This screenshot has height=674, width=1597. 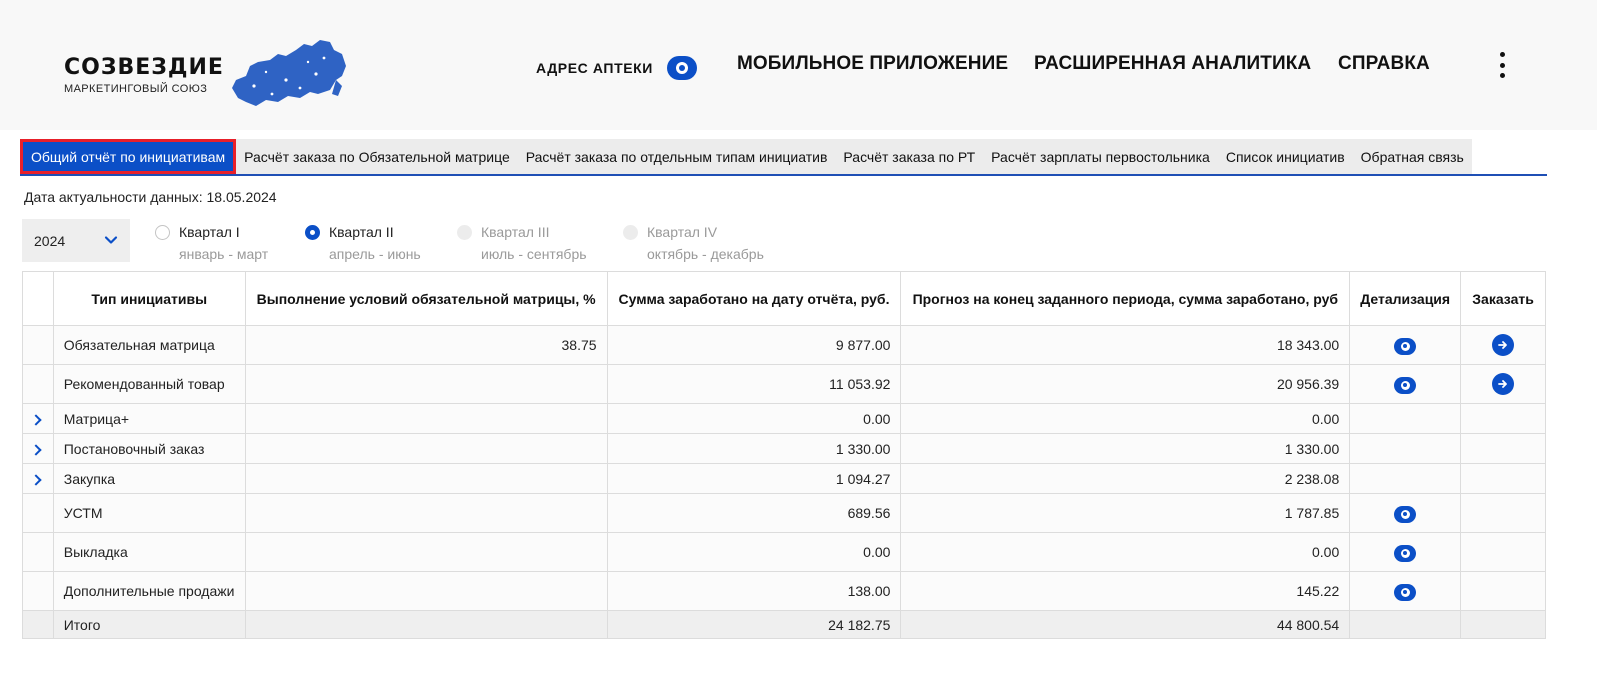 What do you see at coordinates (144, 67) in the screenshot?
I see `logo-title: СОЗВЕЗДИЕ` at bounding box center [144, 67].